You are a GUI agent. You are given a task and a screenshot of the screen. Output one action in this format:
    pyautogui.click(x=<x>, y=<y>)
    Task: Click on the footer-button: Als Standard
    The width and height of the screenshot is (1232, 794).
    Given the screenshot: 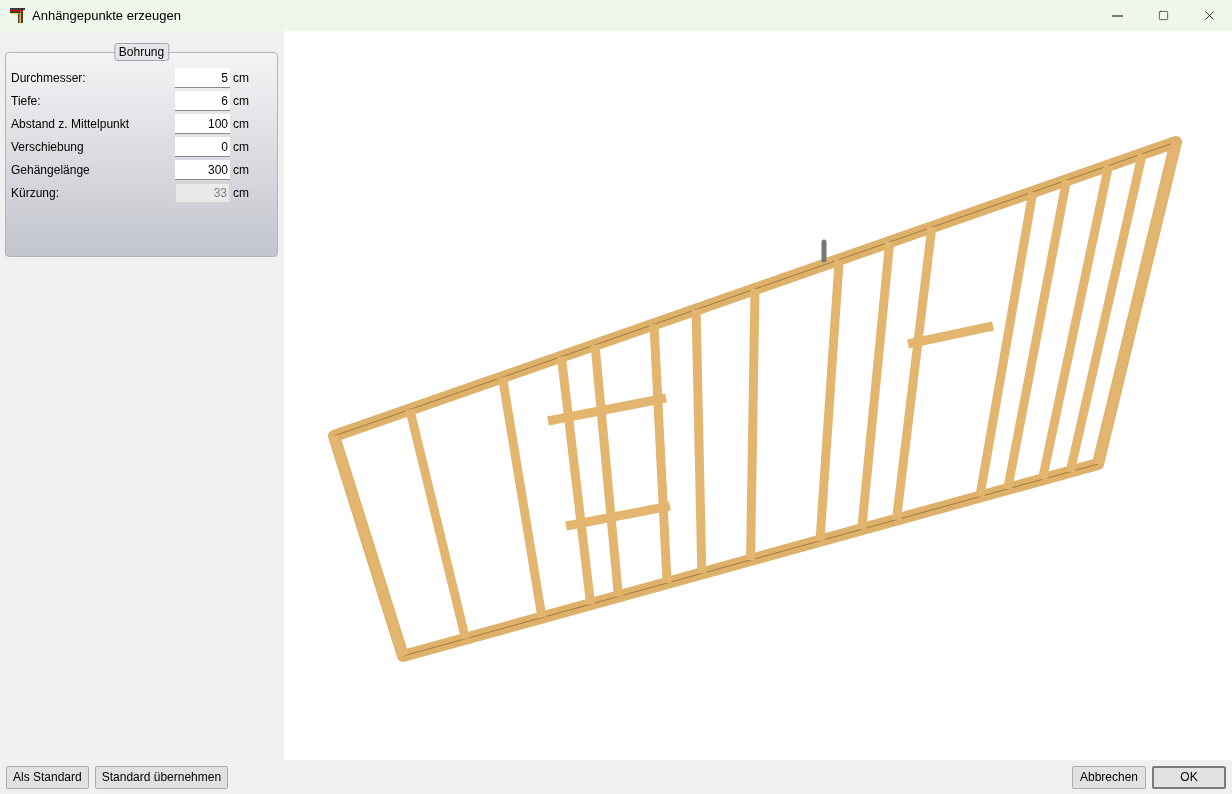 What is the action you would take?
    pyautogui.click(x=47, y=777)
    